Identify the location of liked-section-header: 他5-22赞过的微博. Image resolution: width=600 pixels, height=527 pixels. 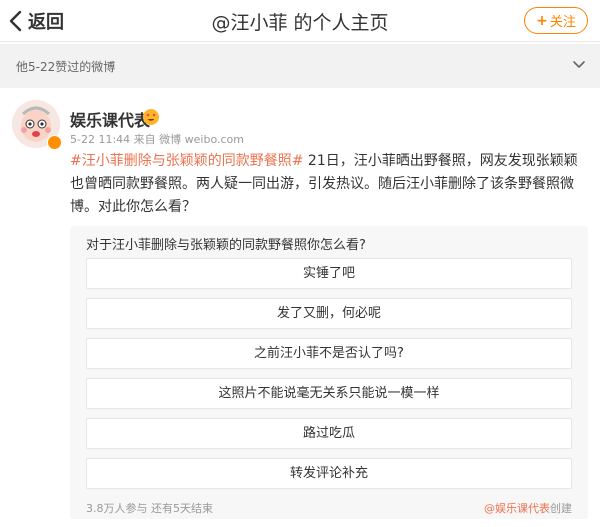
(300, 66).